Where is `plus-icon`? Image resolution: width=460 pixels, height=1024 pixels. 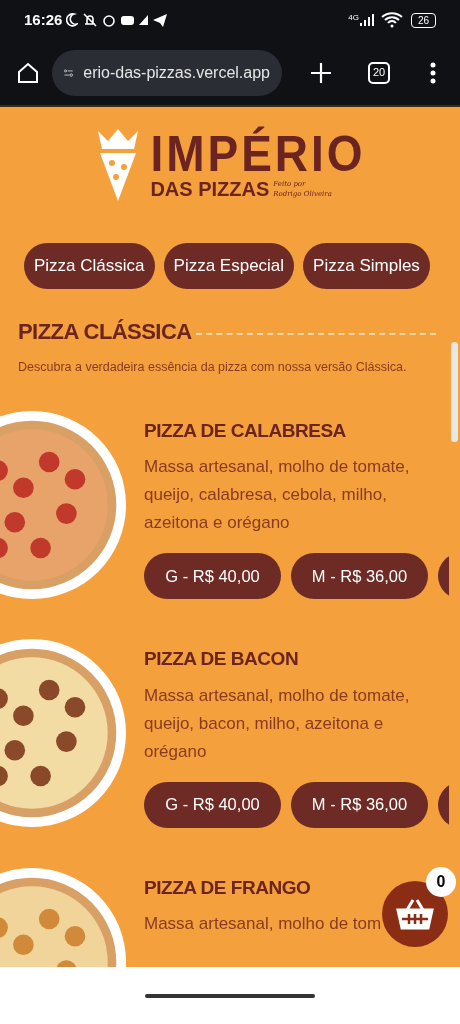
plus-icon is located at coordinates (321, 72).